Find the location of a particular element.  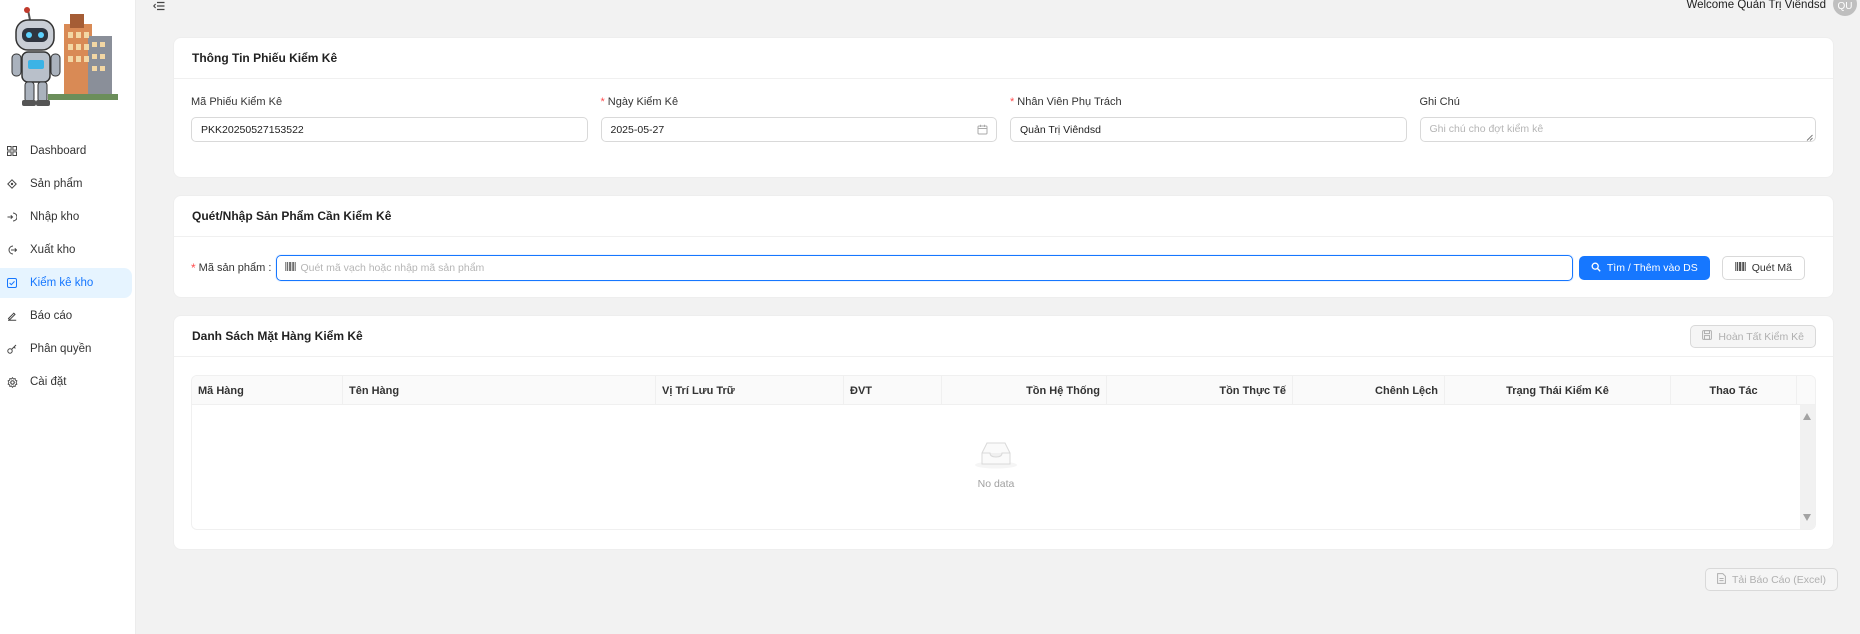

sidebar-item-import: Nhập kho is located at coordinates (66, 217).